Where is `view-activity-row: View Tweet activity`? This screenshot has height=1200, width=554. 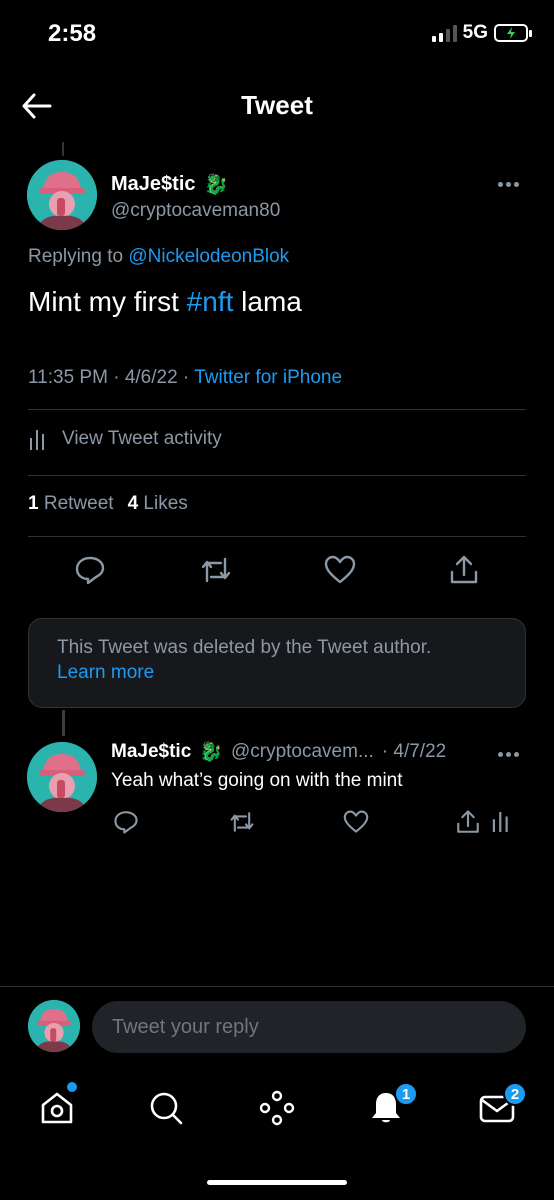
view-activity-row: View Tweet activity is located at coordinates (125, 439).